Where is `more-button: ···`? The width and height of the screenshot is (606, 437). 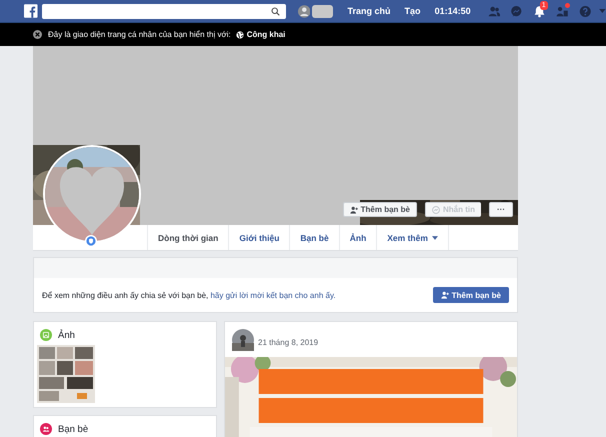 more-button: ··· is located at coordinates (501, 209).